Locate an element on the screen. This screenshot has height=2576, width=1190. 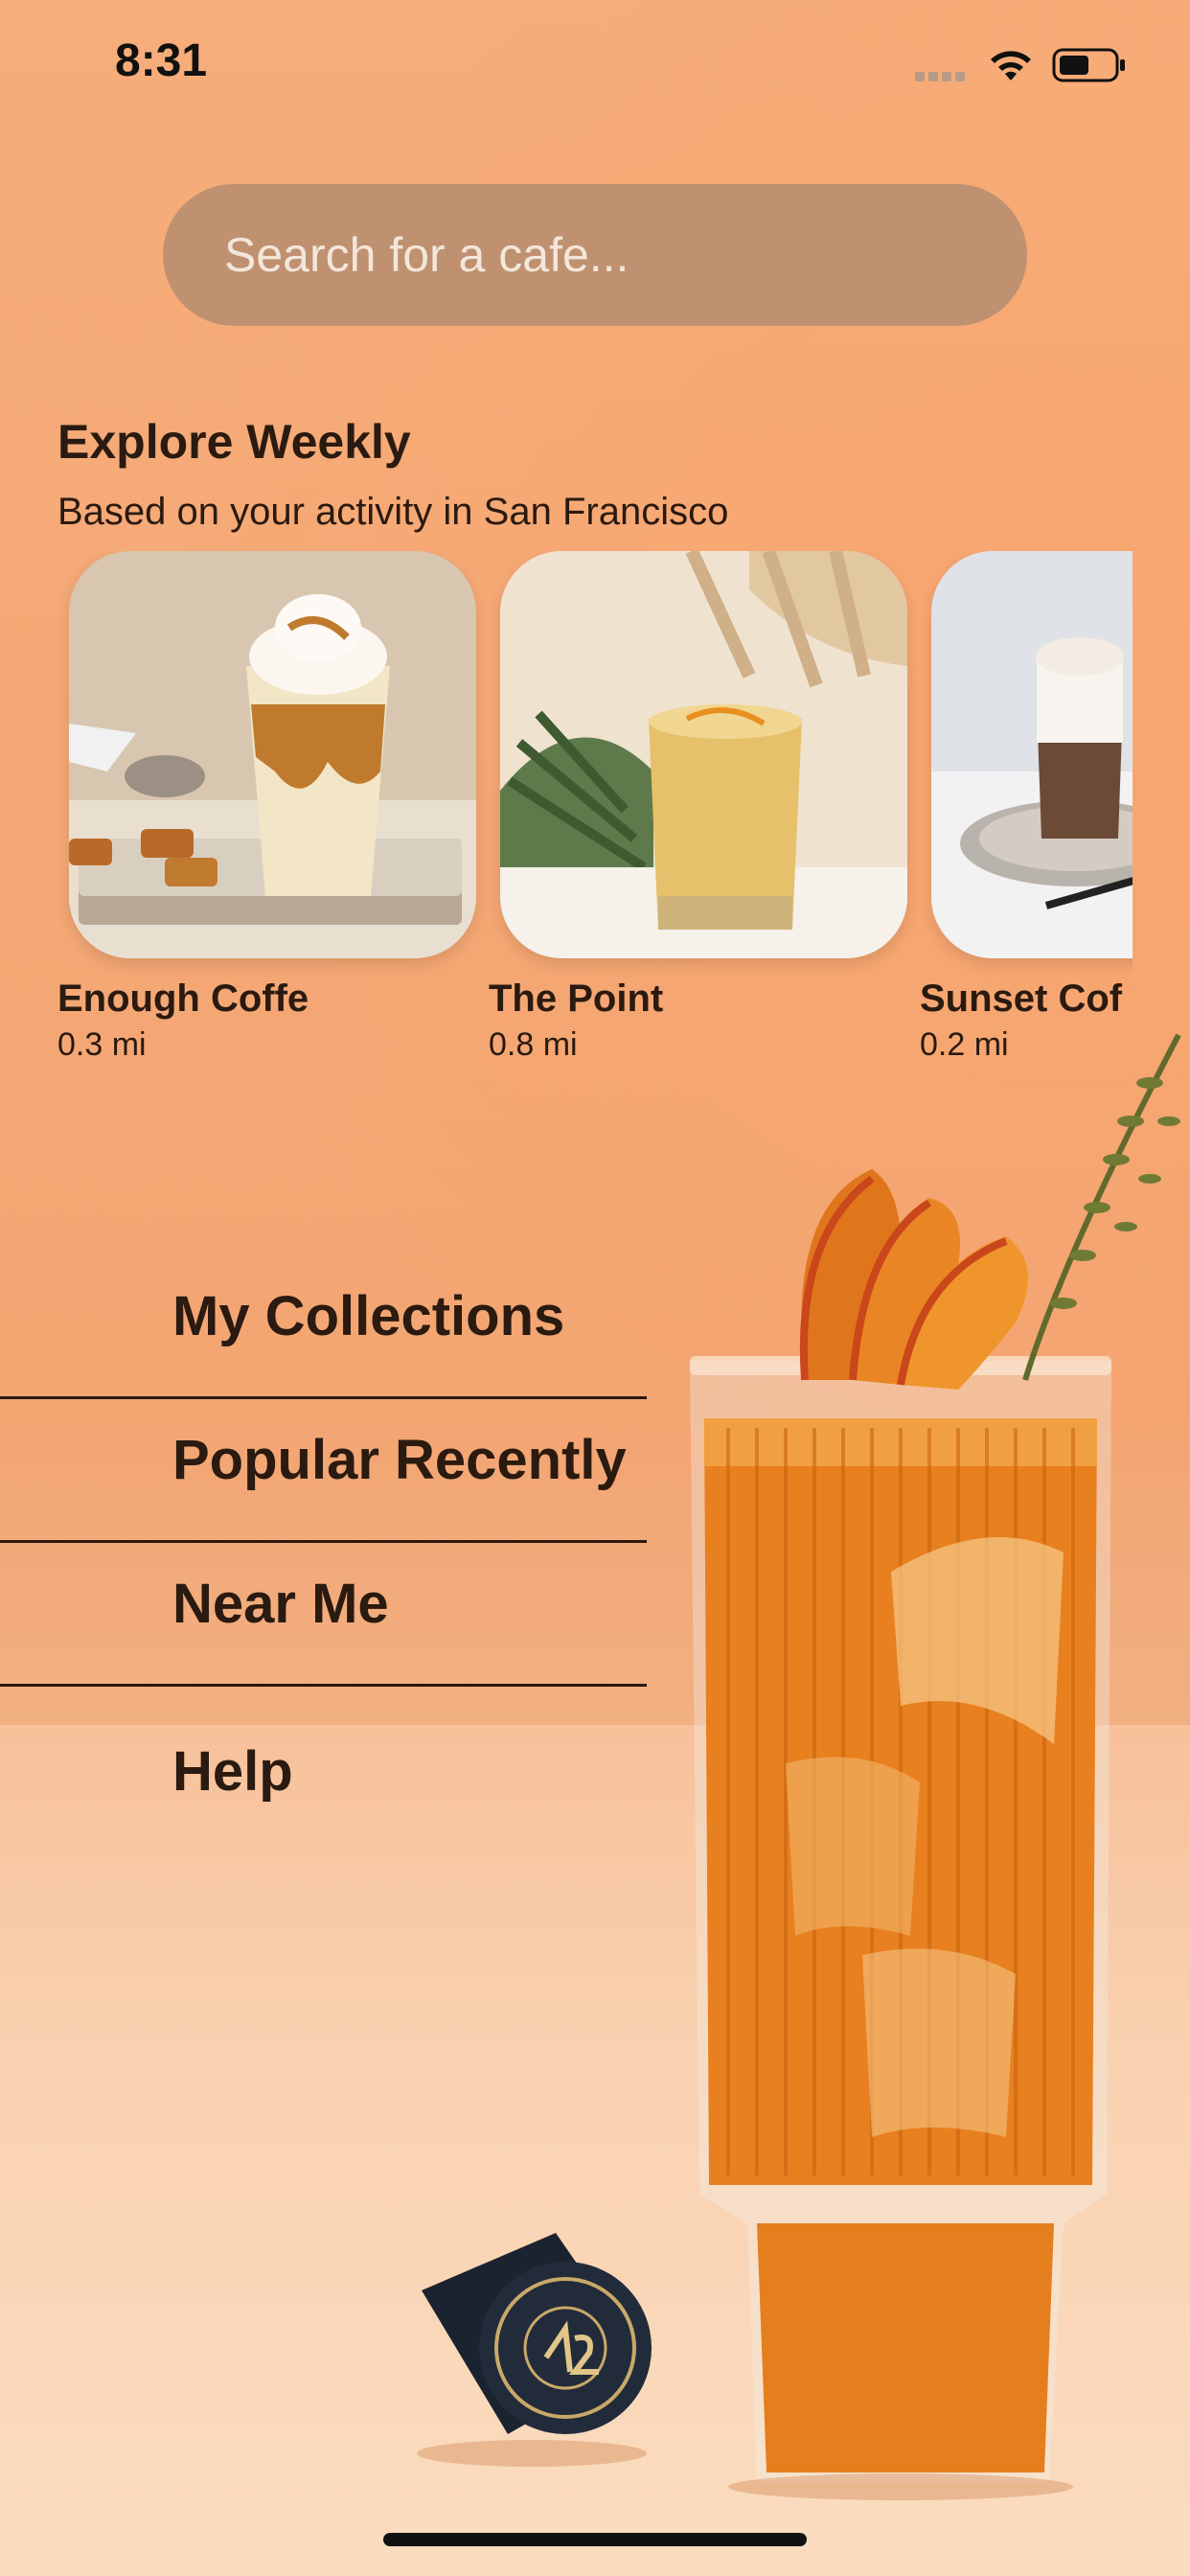
cafe-card: Enough Coffe 0.3 mi is located at coordinates (268, 807).